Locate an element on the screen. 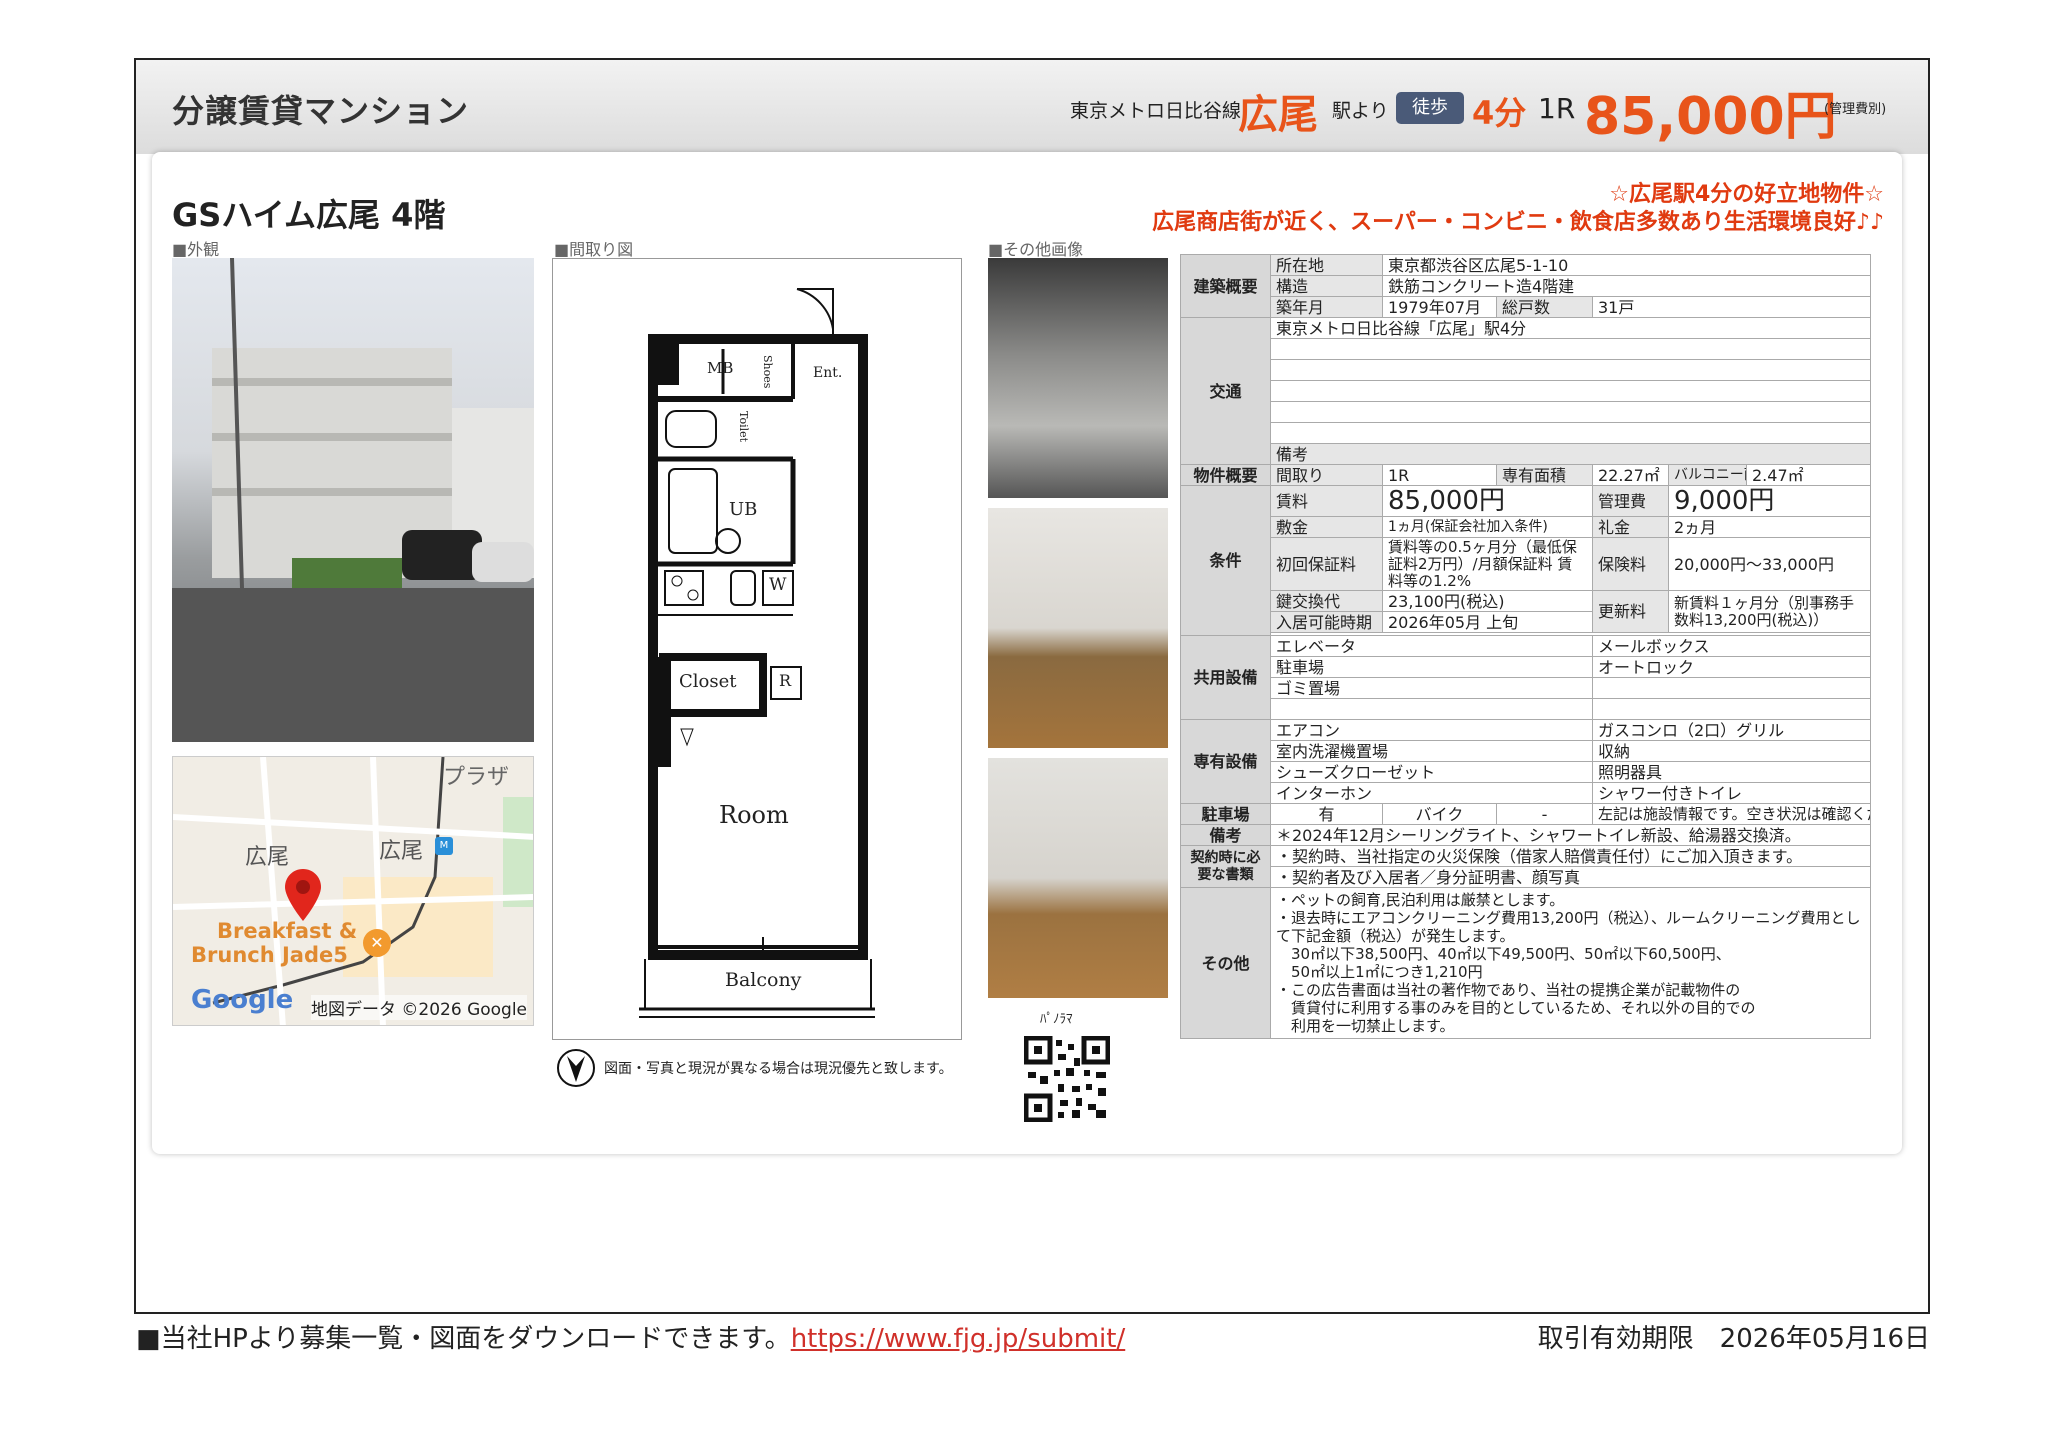 This screenshot has width=2056, height=1454. contract-doc-2: ・契約者及び入居者／身分証明書、顔写真 is located at coordinates (1570, 877).